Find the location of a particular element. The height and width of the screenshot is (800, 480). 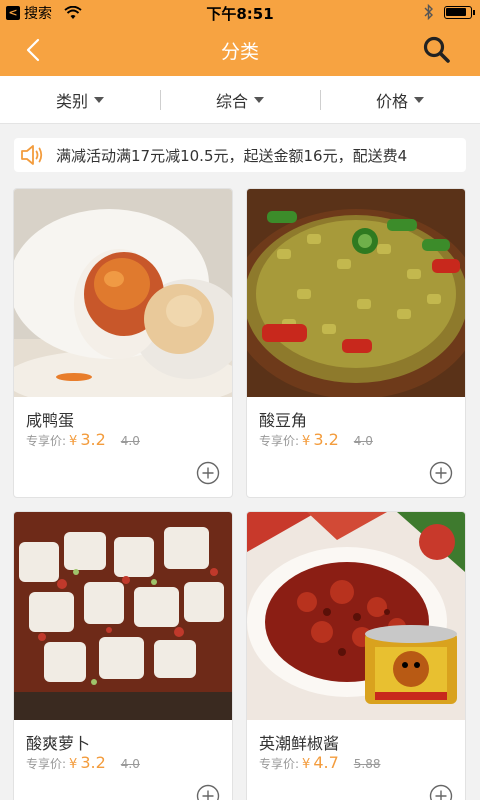

promo-notice-text: 满减活动满17元减10.5元，起送金额16元，配送费4 is located at coordinates (232, 155).